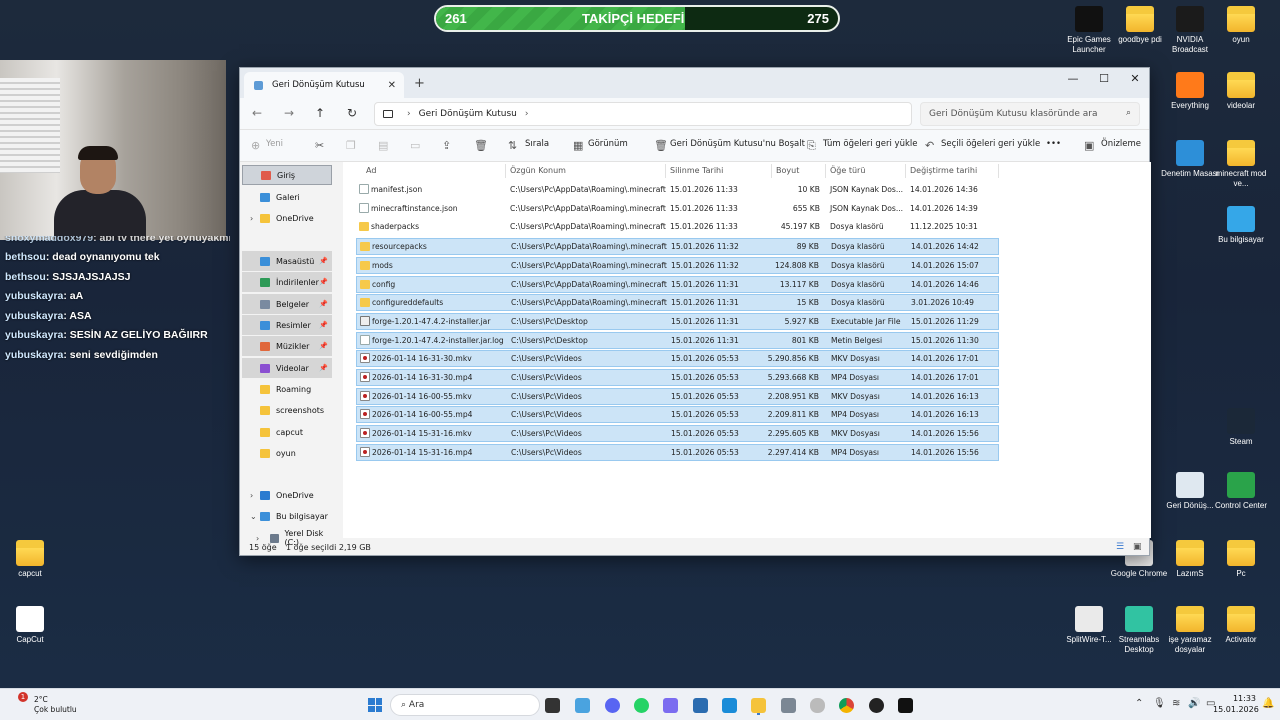 The height and width of the screenshot is (720, 1280). Describe the element at coordinates (415, 145) in the screenshot. I see `rename-icon: ▭` at that location.